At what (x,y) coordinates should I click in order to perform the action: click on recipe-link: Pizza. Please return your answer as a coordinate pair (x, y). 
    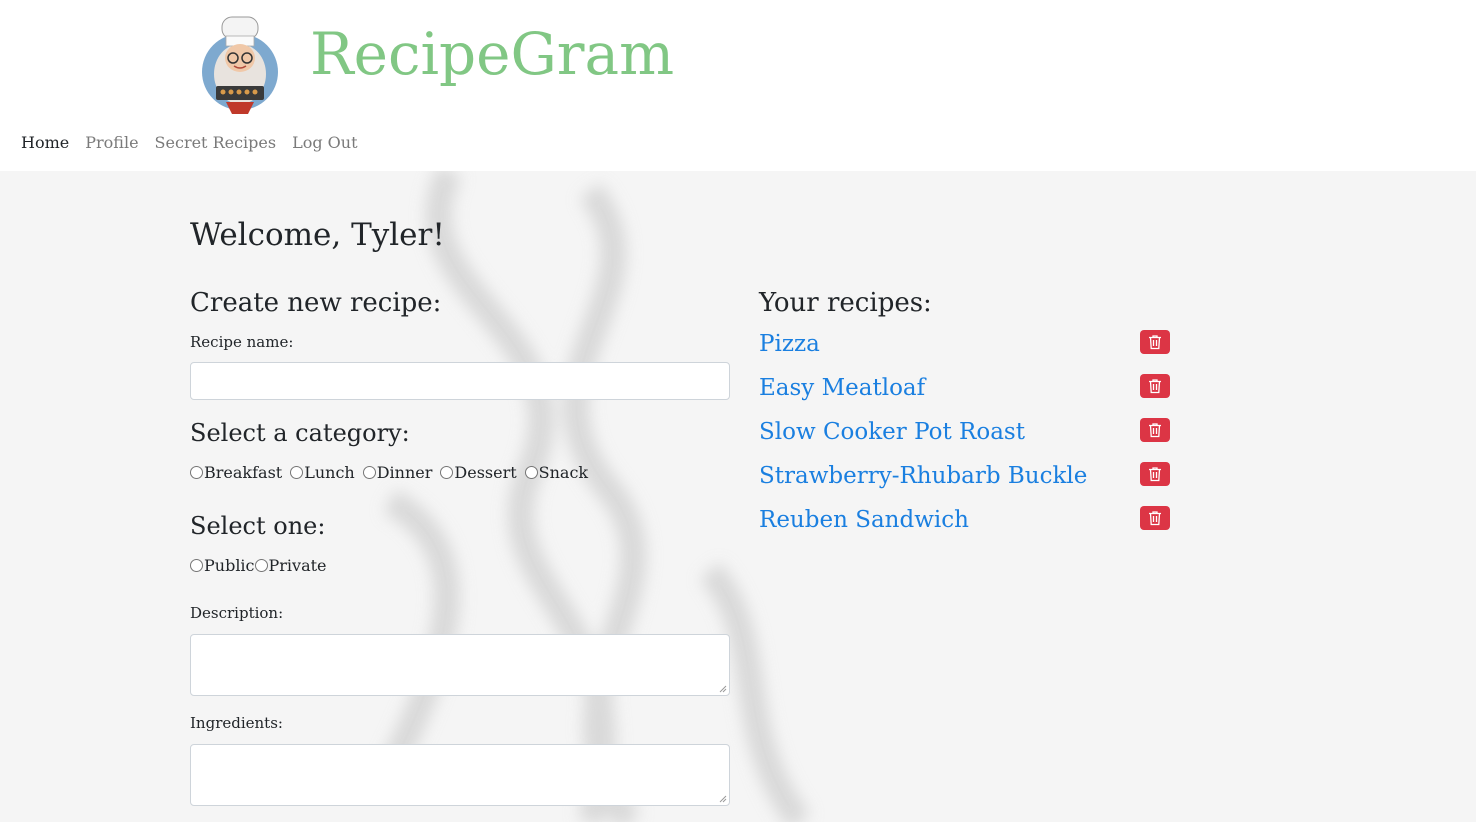
    Looking at the image, I should click on (789, 344).